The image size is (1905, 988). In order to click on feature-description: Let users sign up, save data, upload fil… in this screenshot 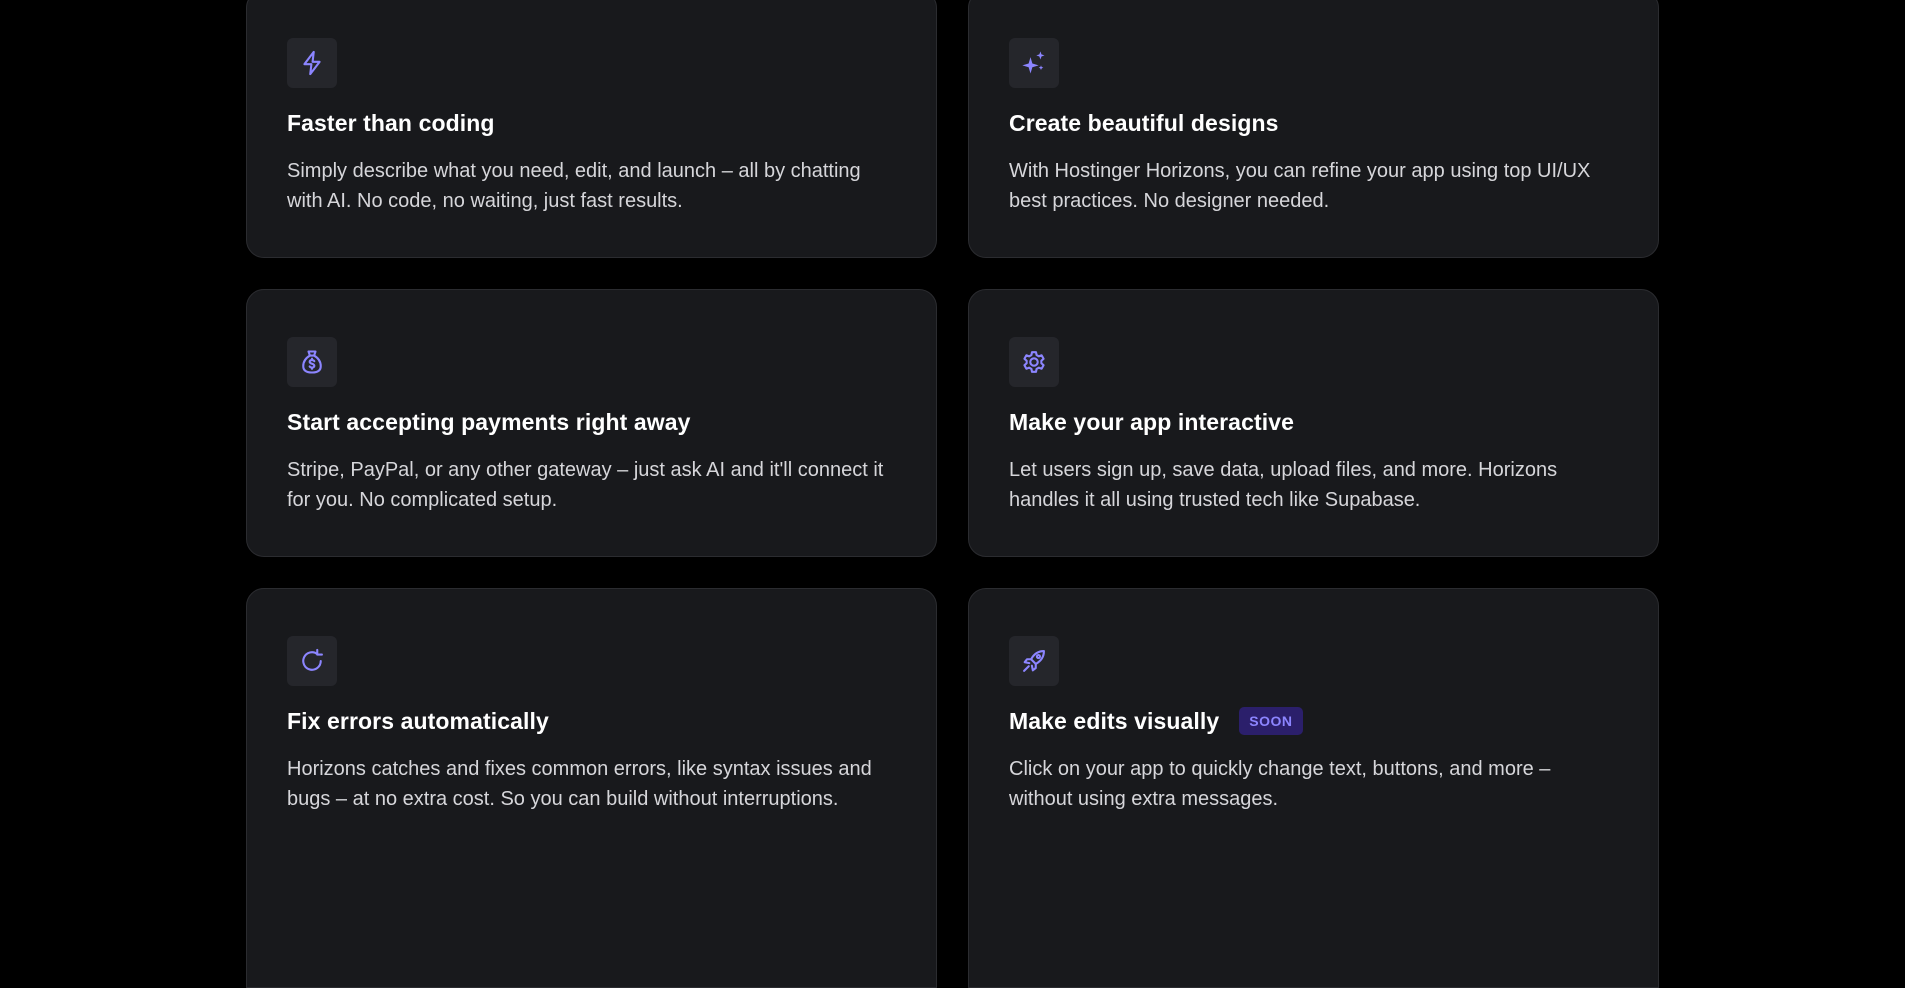, I will do `click(1283, 485)`.